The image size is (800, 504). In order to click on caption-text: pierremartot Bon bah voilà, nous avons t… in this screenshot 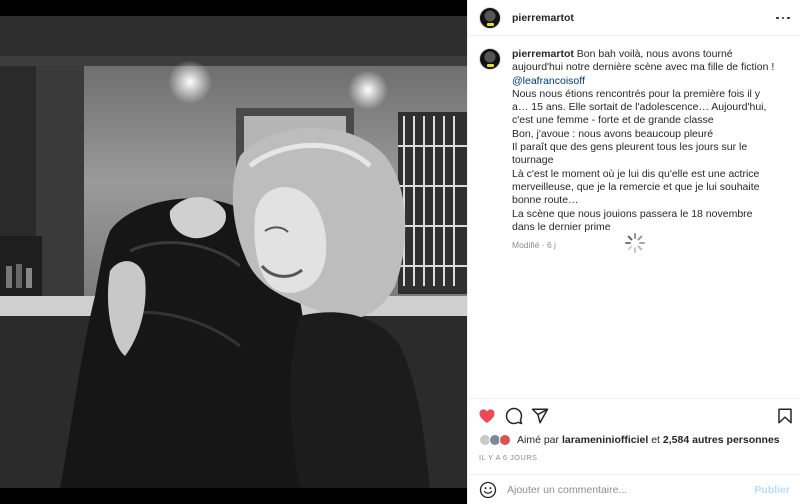, I will do `click(645, 150)`.